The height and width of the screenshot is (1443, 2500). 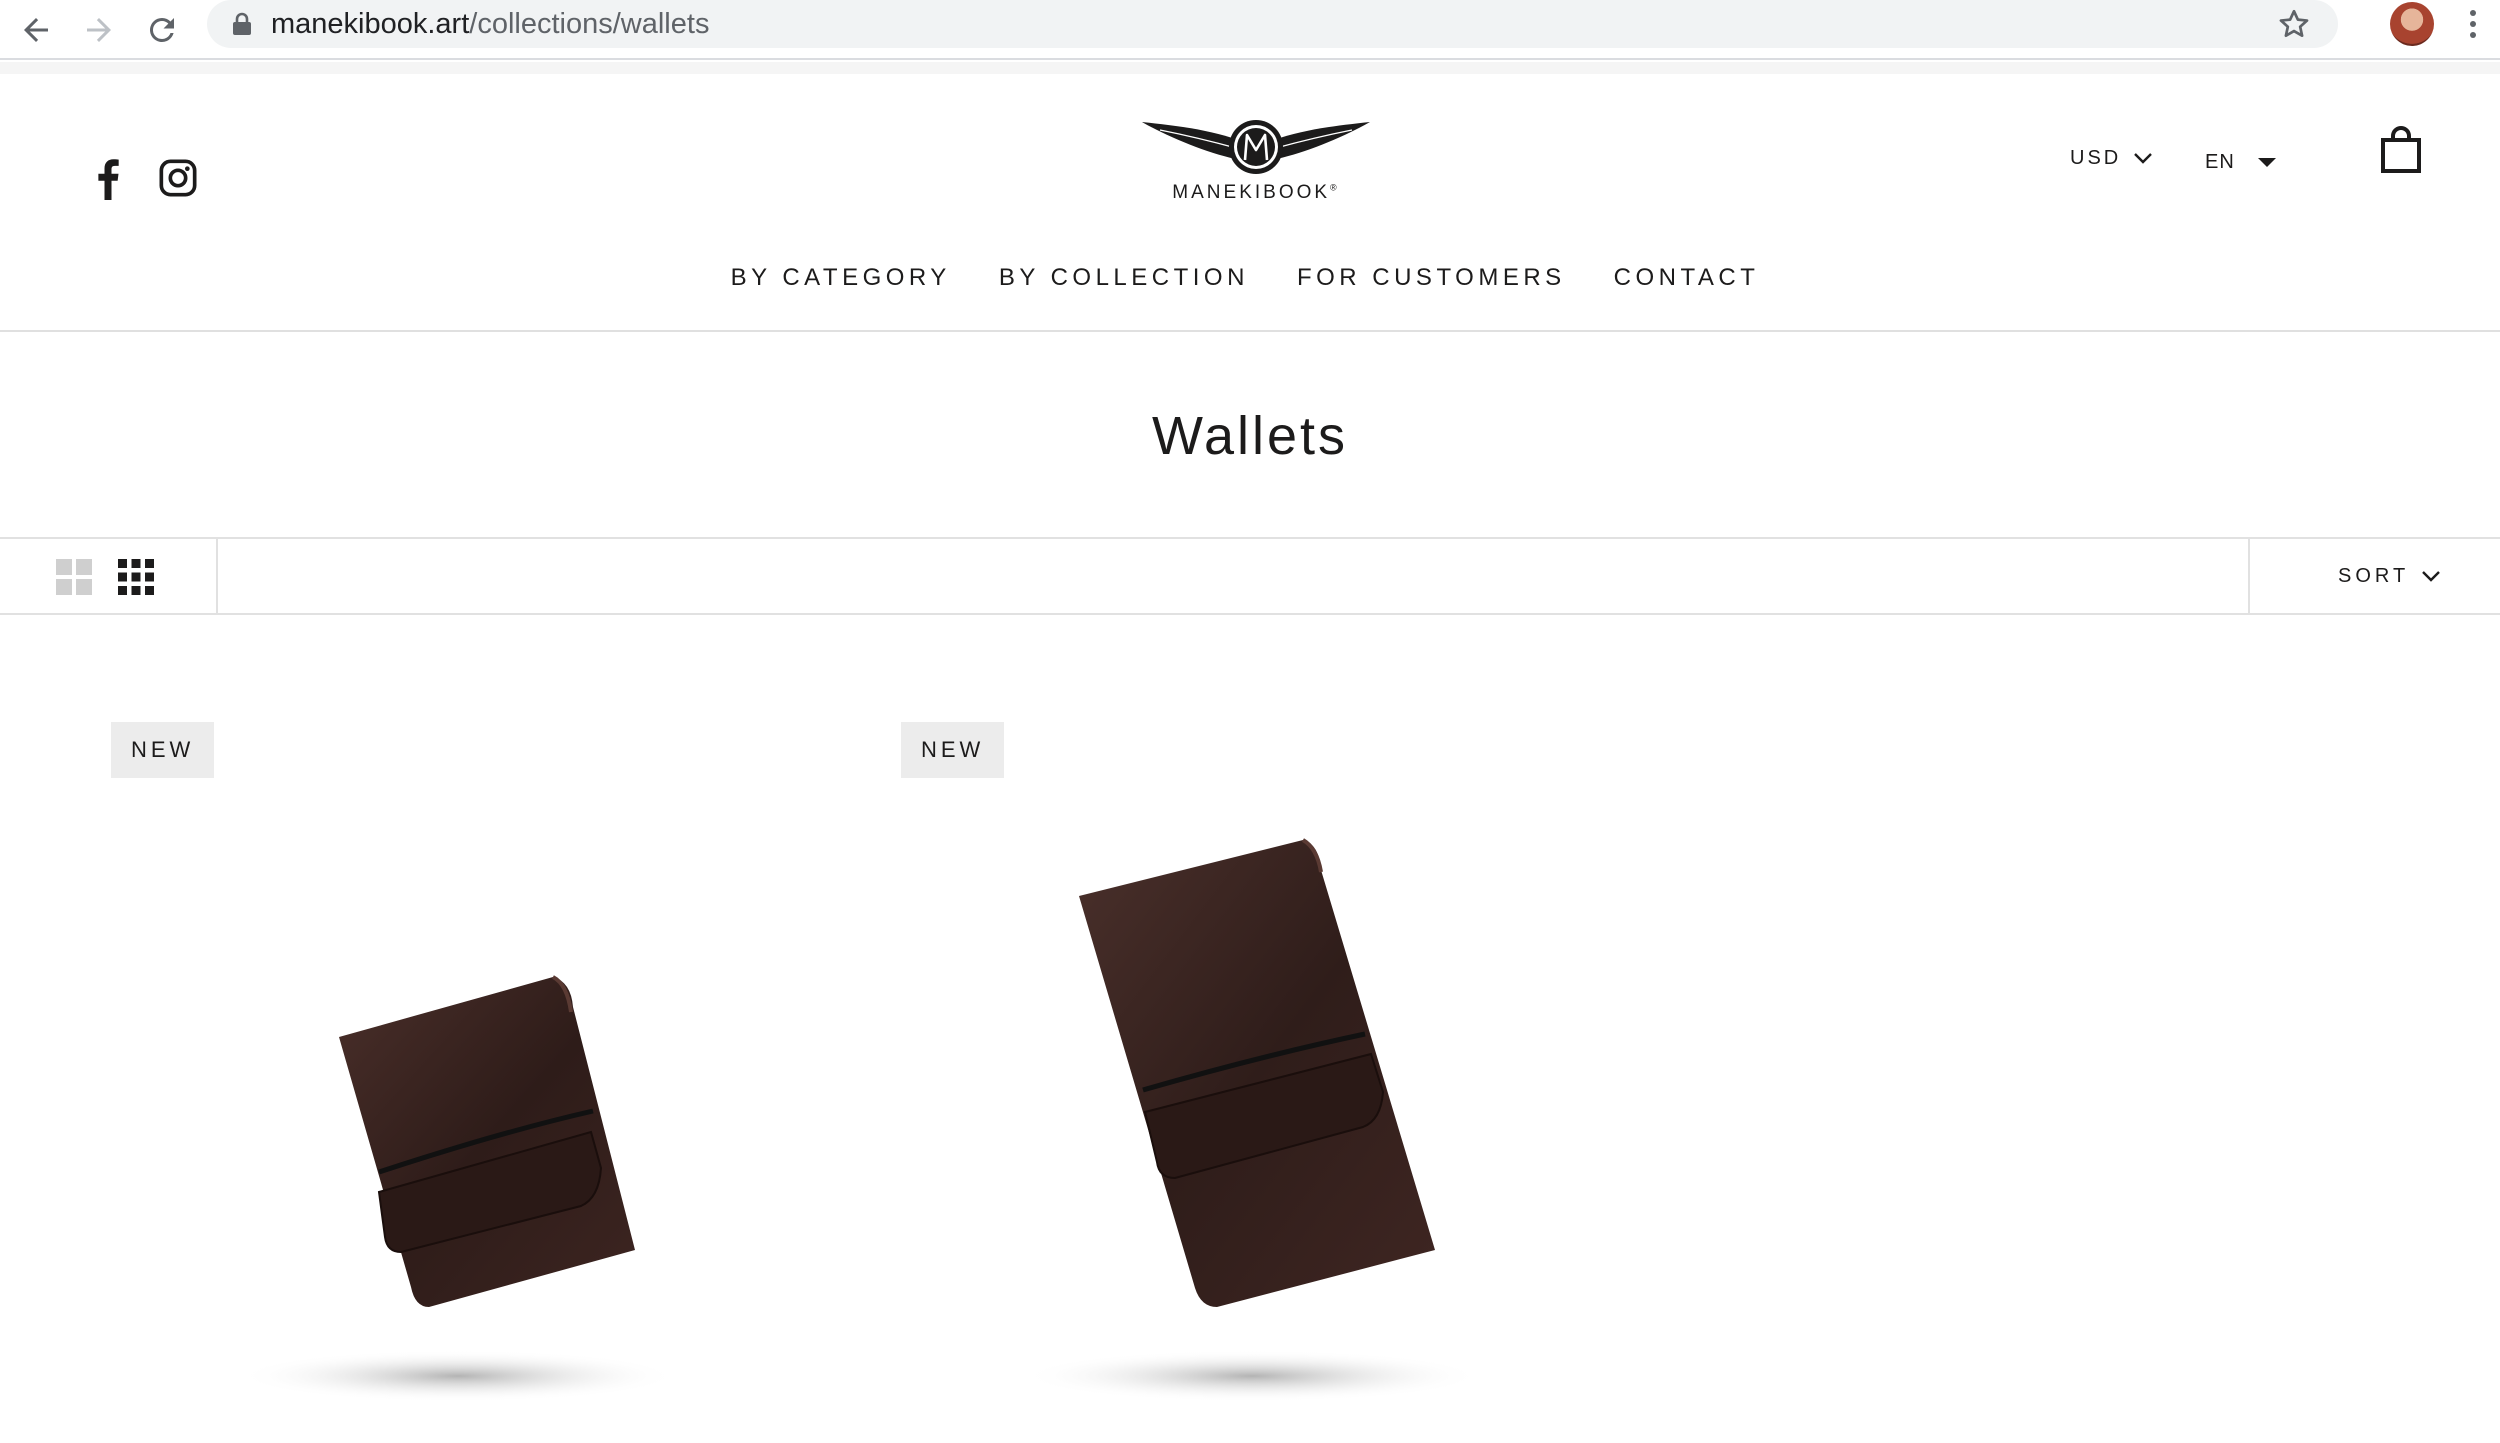 What do you see at coordinates (2294, 24) in the screenshot?
I see `star-icon` at bounding box center [2294, 24].